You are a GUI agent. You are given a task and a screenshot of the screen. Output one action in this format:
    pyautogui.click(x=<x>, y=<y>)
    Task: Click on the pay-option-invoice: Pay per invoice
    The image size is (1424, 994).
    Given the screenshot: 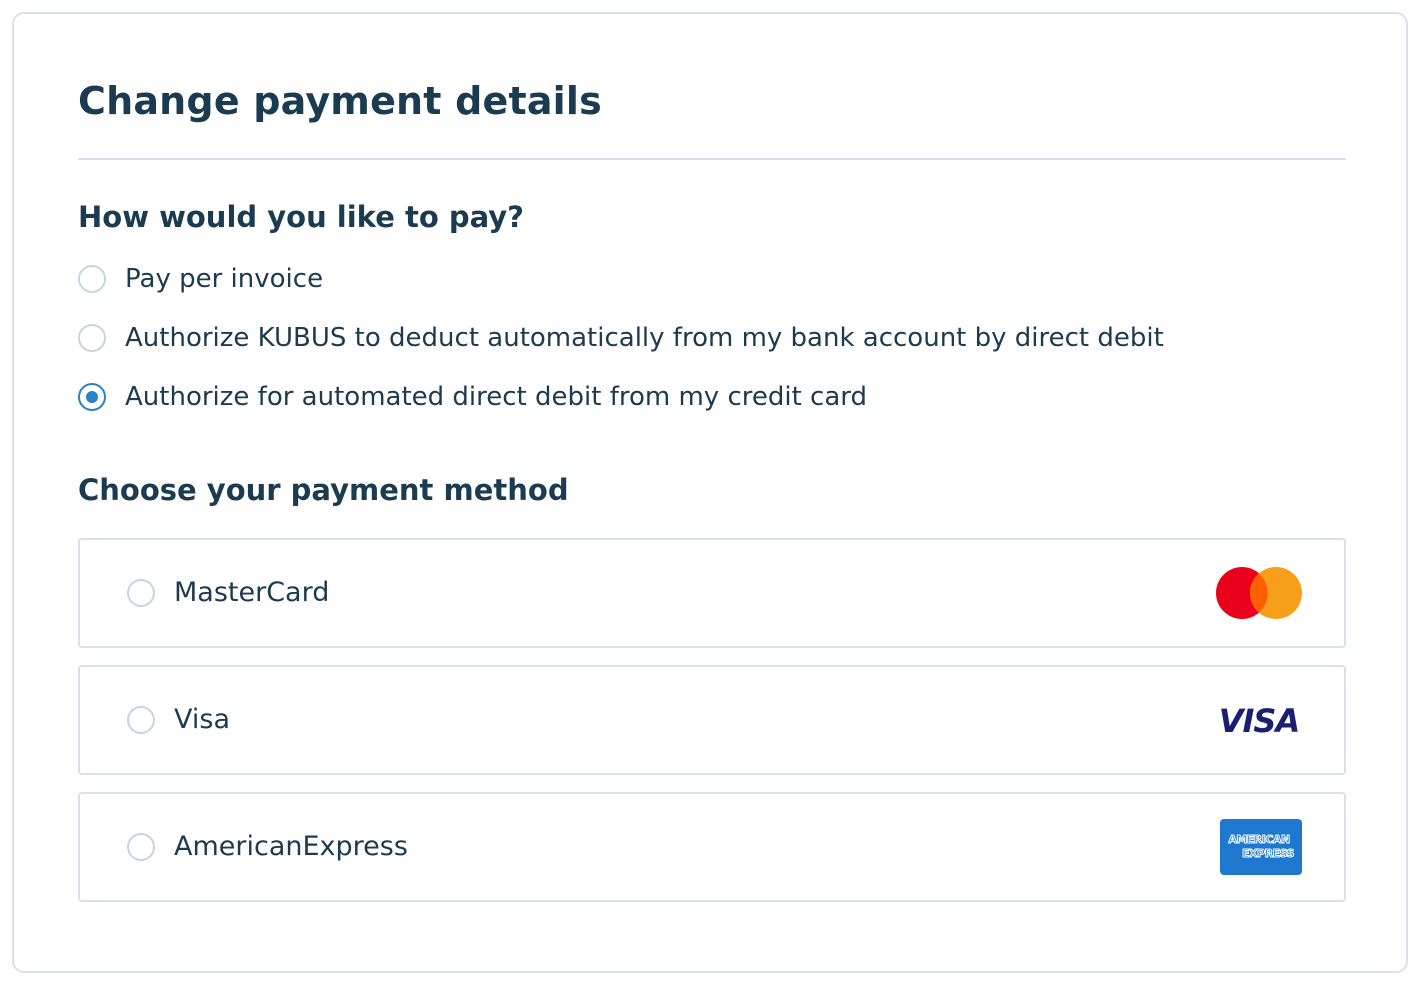 What is the action you would take?
    pyautogui.click(x=200, y=279)
    